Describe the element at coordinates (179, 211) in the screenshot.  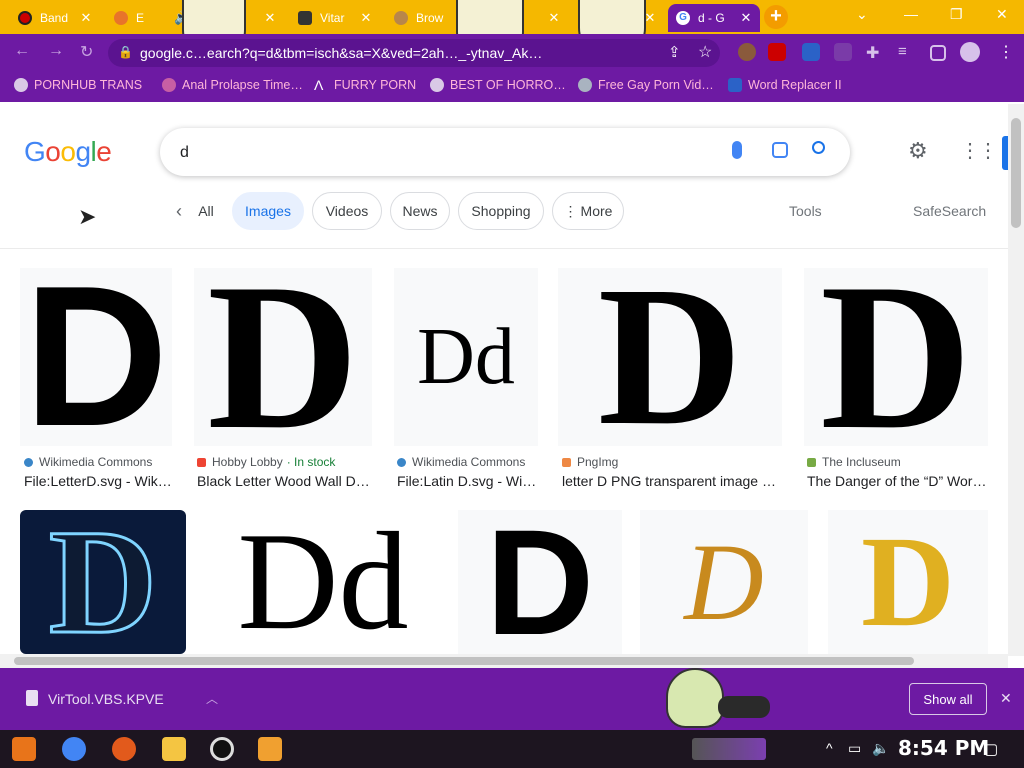
I see `chevron-left-icon: ‹` at that location.